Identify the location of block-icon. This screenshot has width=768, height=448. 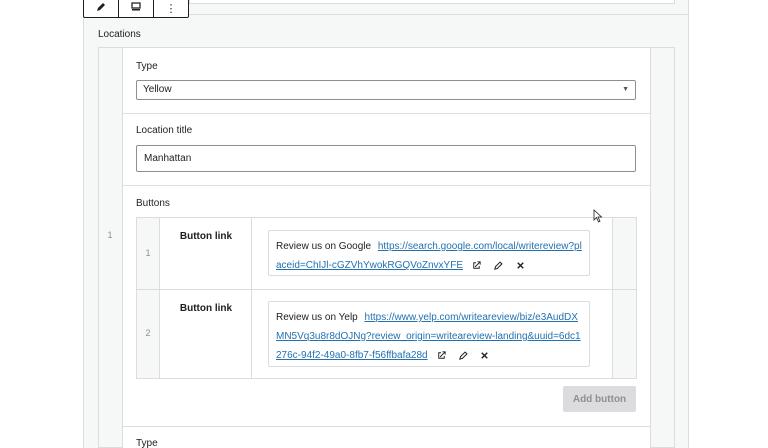
(136, 8).